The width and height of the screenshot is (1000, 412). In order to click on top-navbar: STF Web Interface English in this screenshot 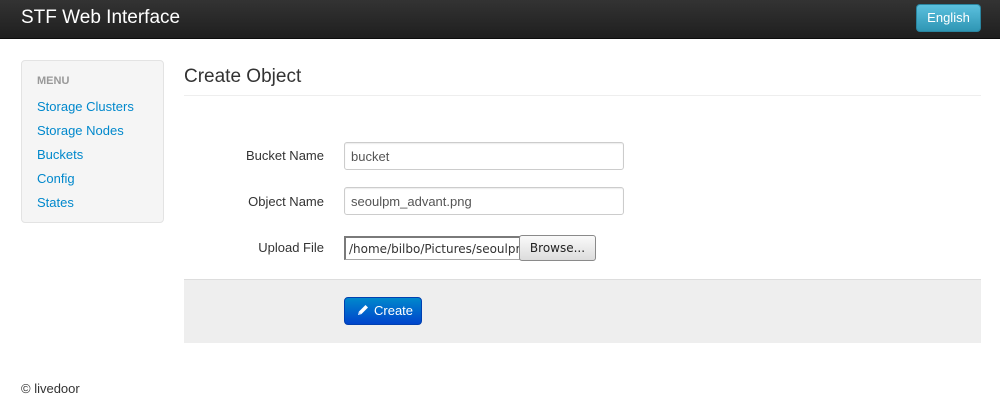, I will do `click(500, 19)`.